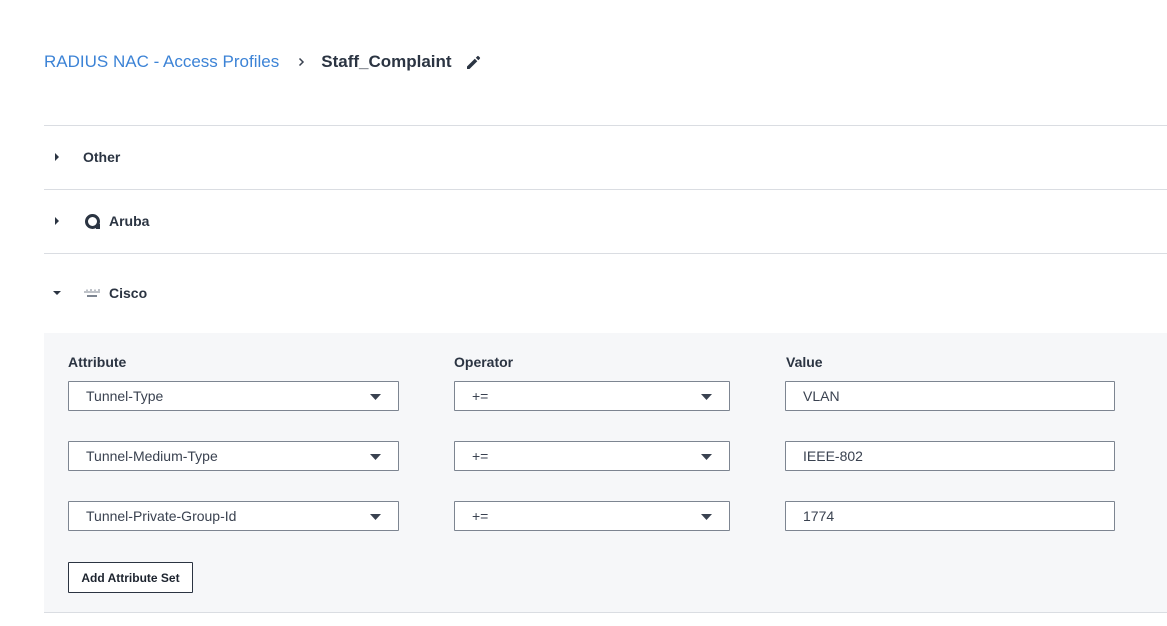 The width and height of the screenshot is (1167, 626). Describe the element at coordinates (161, 516) in the screenshot. I see `attribute-select-value: Tunnel-Private-Group-Id` at that location.